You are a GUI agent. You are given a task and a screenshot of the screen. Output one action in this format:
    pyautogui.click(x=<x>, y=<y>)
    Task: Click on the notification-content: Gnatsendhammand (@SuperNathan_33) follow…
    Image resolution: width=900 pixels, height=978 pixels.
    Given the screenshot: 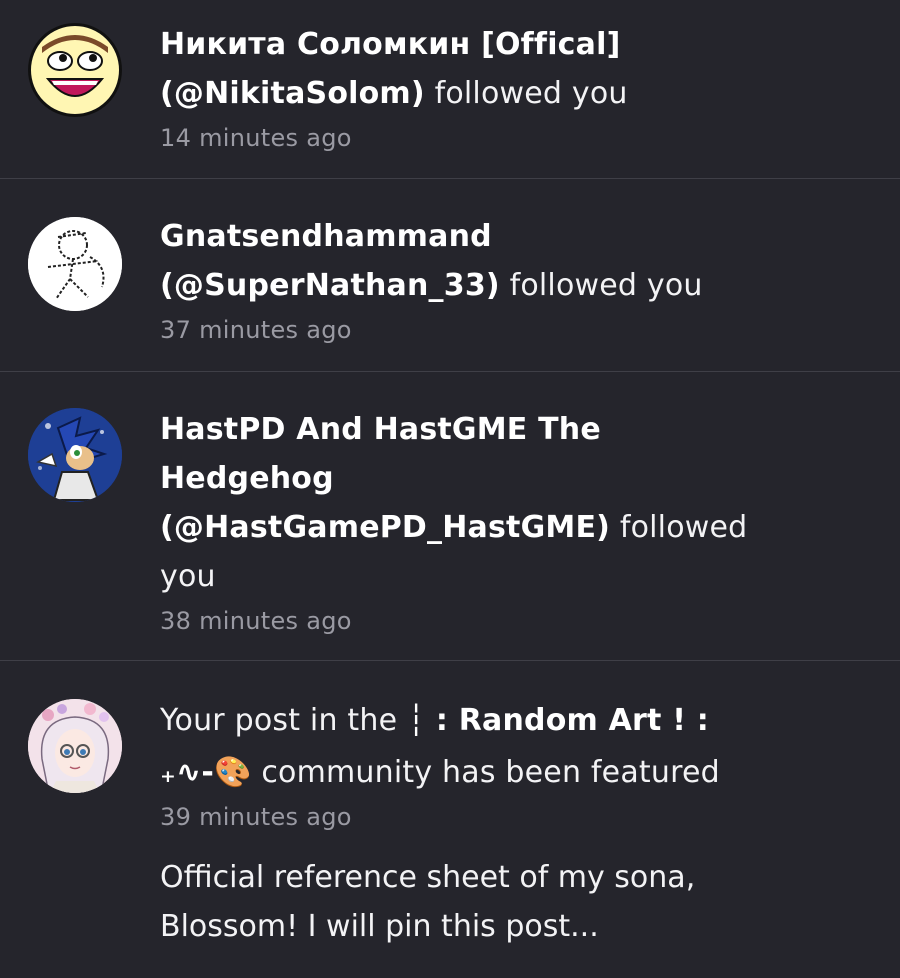 What is the action you would take?
    pyautogui.click(x=510, y=281)
    